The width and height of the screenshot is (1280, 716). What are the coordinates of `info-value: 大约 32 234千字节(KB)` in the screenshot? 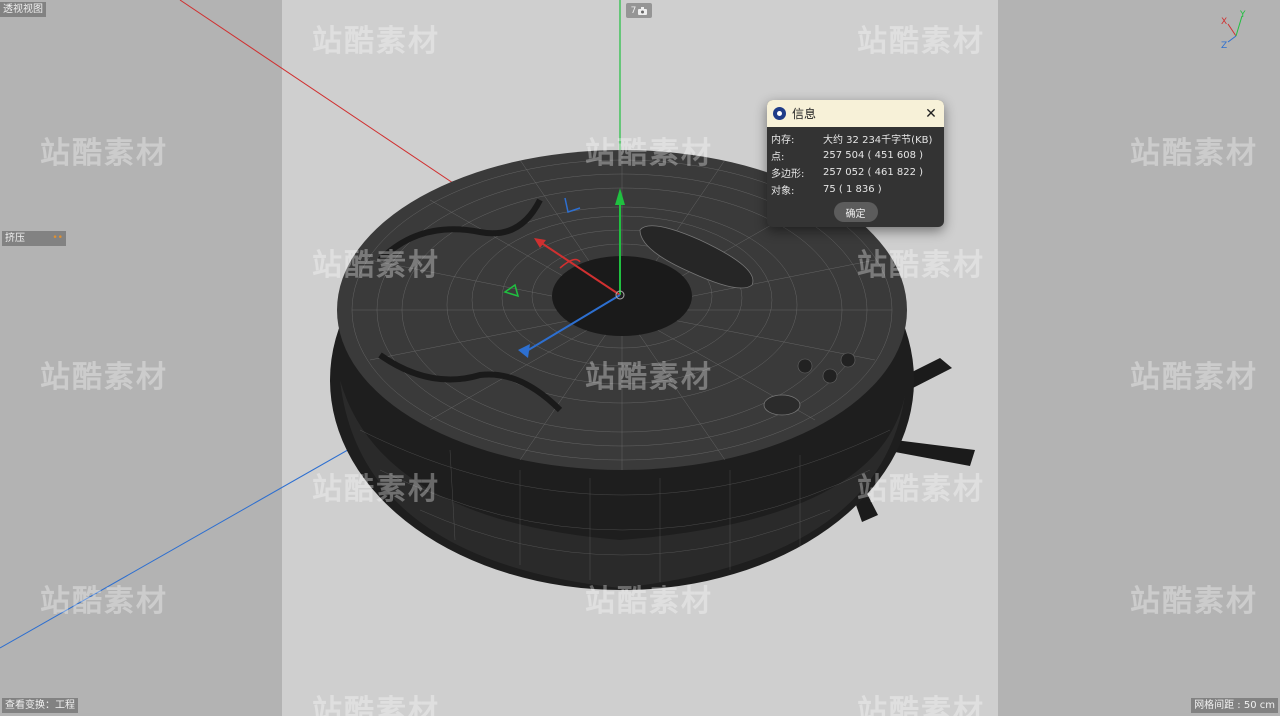 It's located at (878, 140).